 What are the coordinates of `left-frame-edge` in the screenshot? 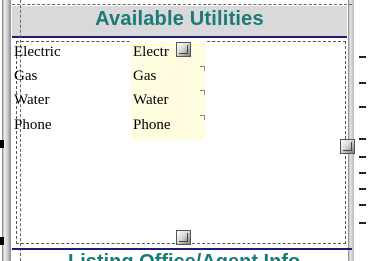 It's located at (6, 130).